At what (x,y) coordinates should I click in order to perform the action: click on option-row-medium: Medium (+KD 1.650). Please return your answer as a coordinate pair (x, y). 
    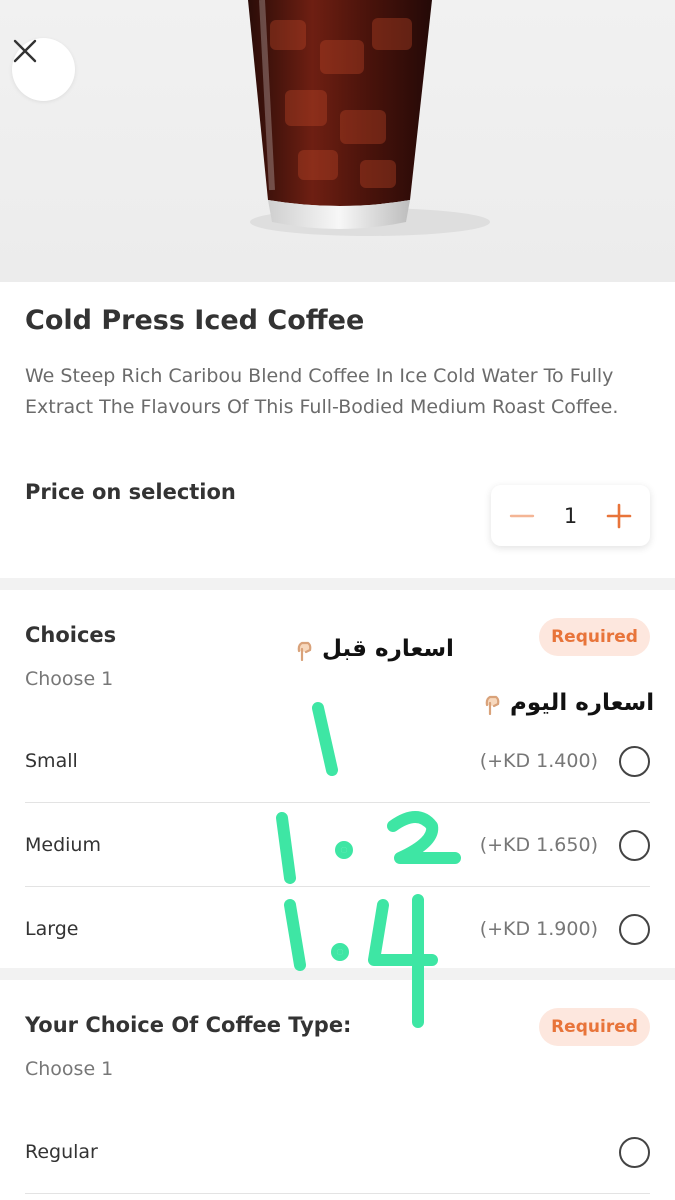
    Looking at the image, I should click on (337, 845).